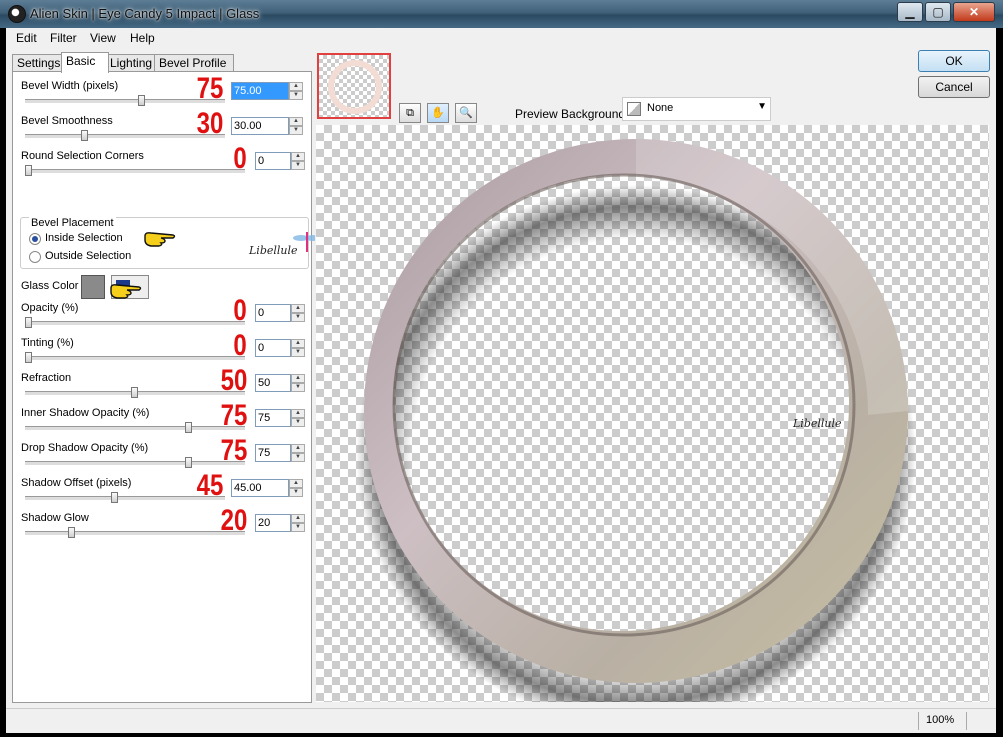  I want to click on inner-shadow-opacity-spinner: ▲▼, so click(280, 418).